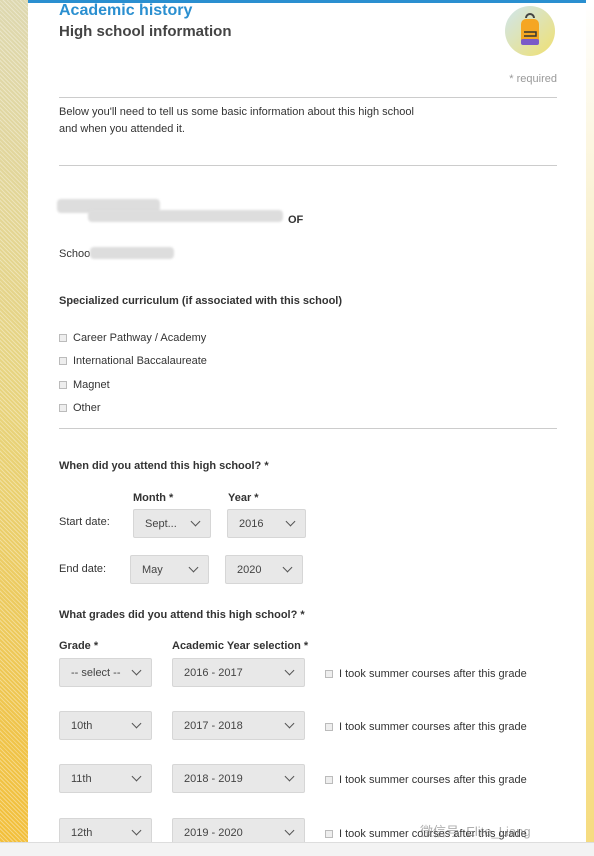  I want to click on curriculum-option: International Baccalaureate, so click(133, 361).